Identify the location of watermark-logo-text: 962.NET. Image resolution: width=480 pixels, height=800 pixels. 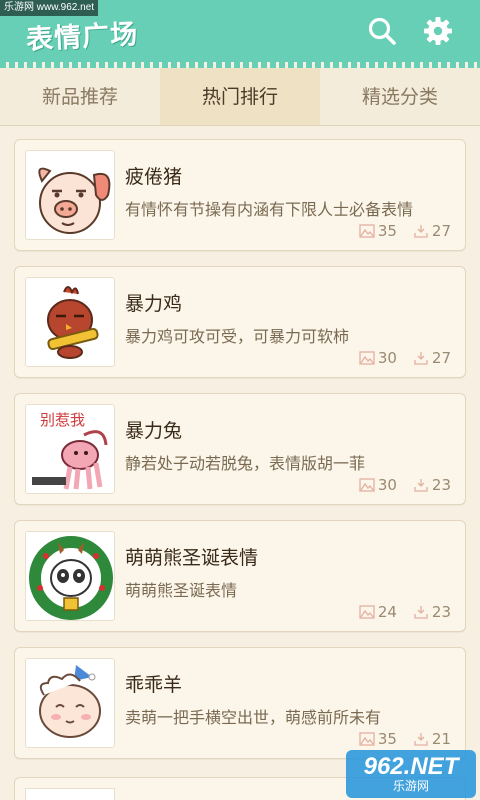
(411, 766).